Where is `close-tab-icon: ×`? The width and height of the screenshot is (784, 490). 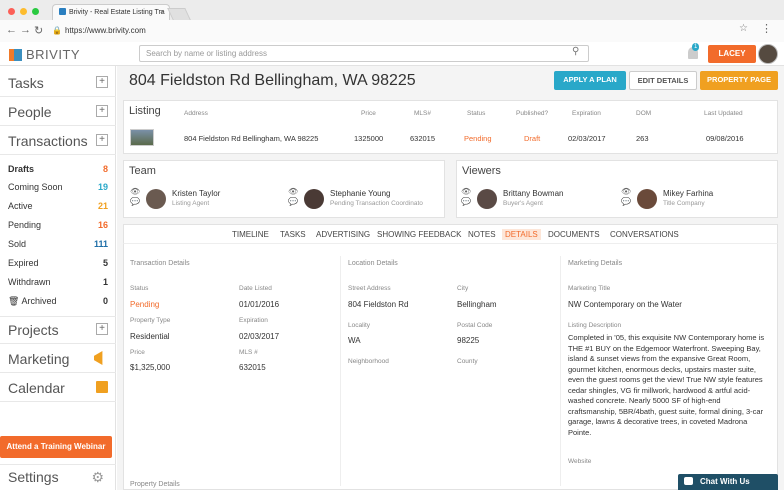
close-tab-icon: × is located at coordinates (162, 12).